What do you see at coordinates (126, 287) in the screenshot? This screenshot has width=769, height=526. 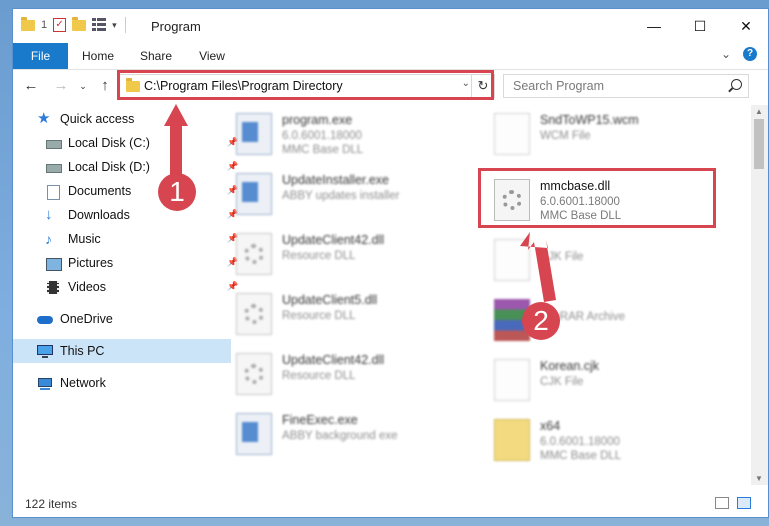 I see `sidebar-item-videos: Videos 📌` at bounding box center [126, 287].